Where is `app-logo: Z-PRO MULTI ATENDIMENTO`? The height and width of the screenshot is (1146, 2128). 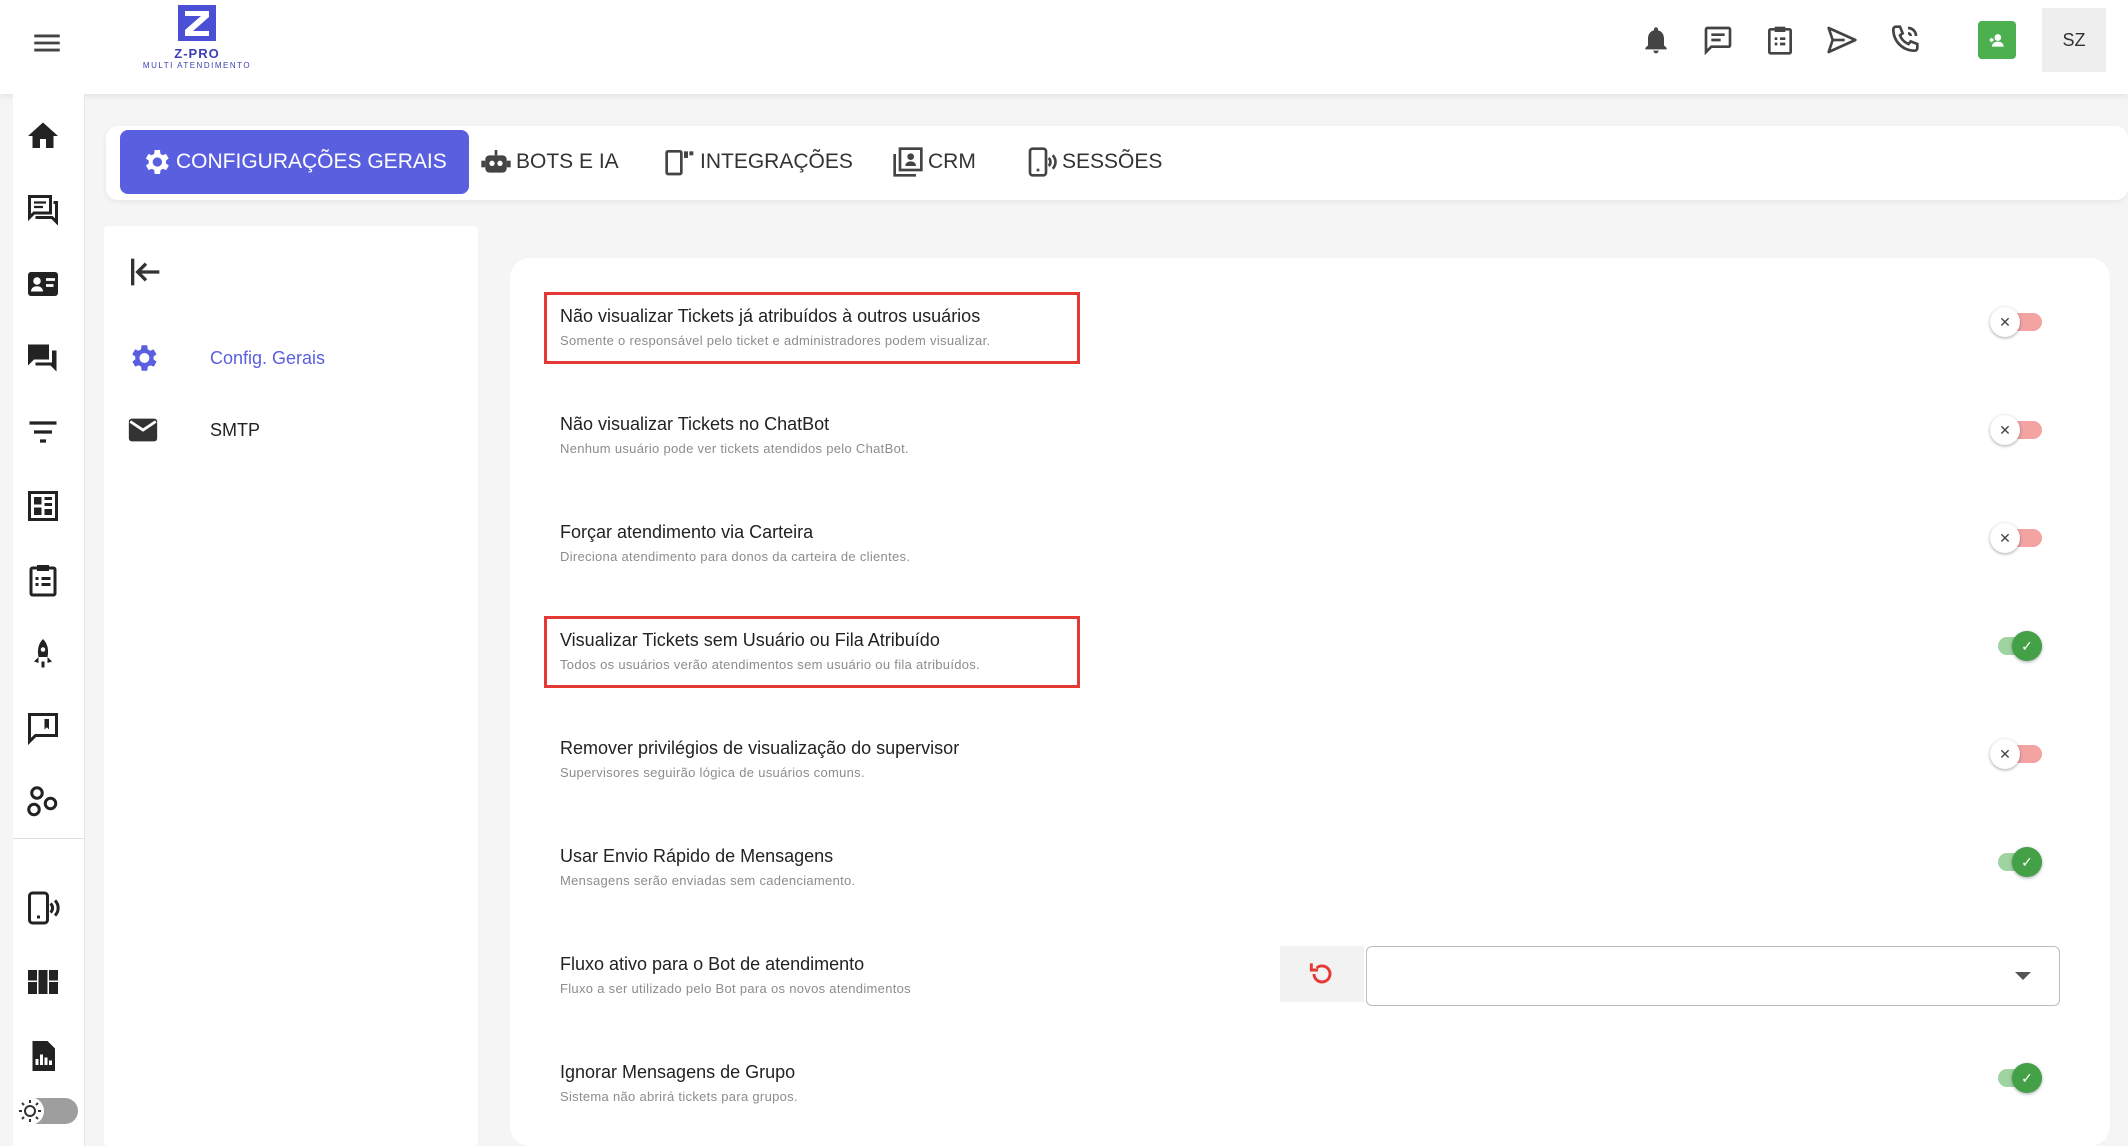 app-logo: Z-PRO MULTI ATENDIMENTO is located at coordinates (197, 39).